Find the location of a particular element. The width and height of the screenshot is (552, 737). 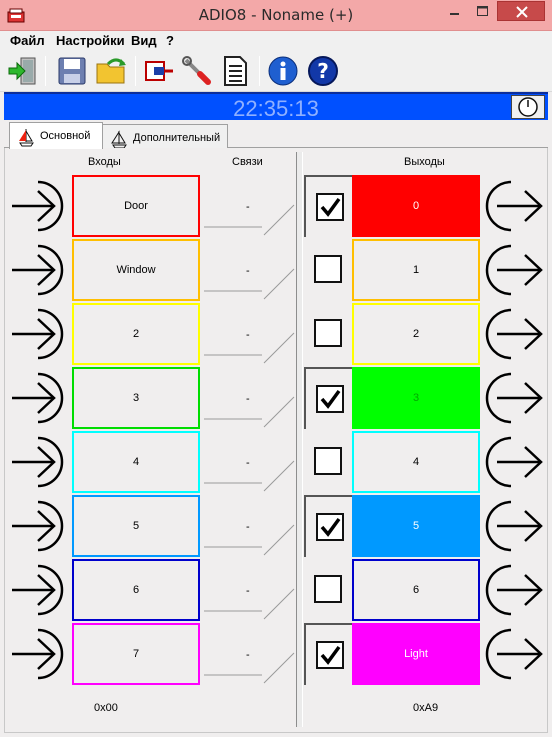

menu-settings: Настройки is located at coordinates (90, 40).